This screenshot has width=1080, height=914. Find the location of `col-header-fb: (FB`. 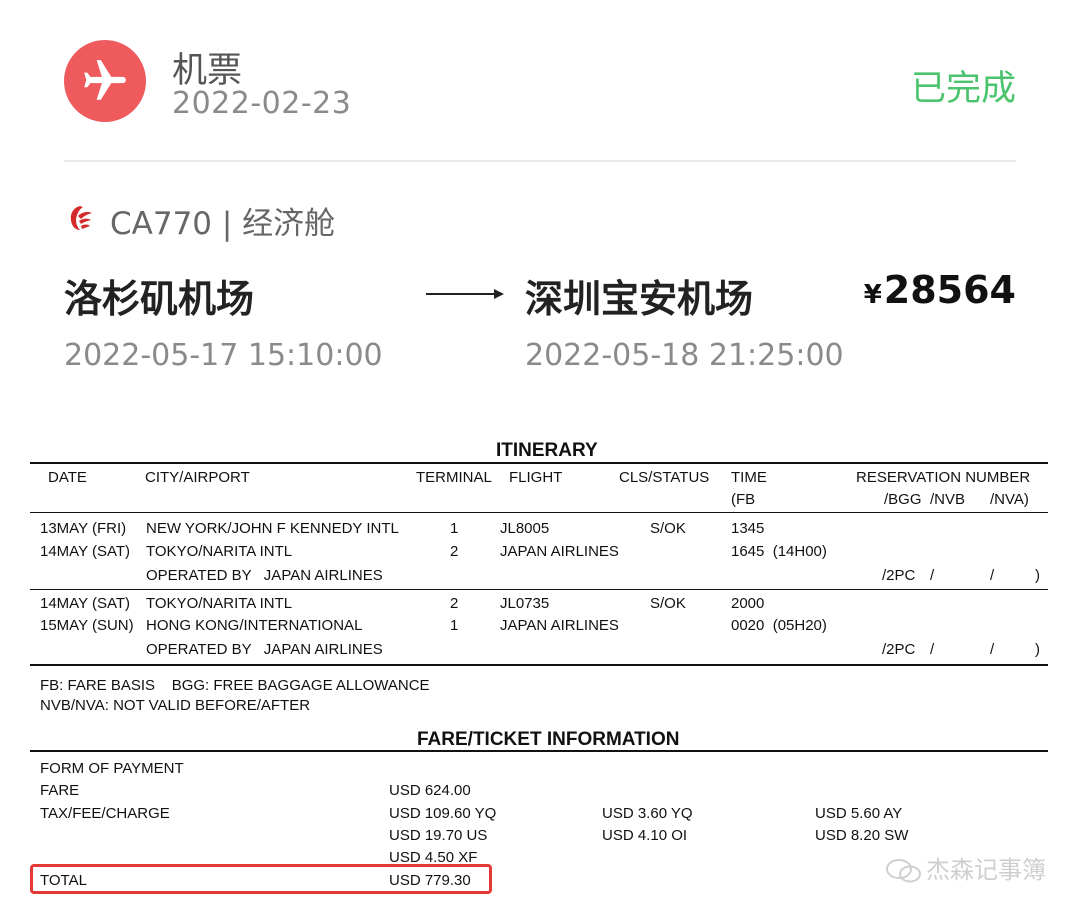

col-header-fb: (FB is located at coordinates (743, 499).